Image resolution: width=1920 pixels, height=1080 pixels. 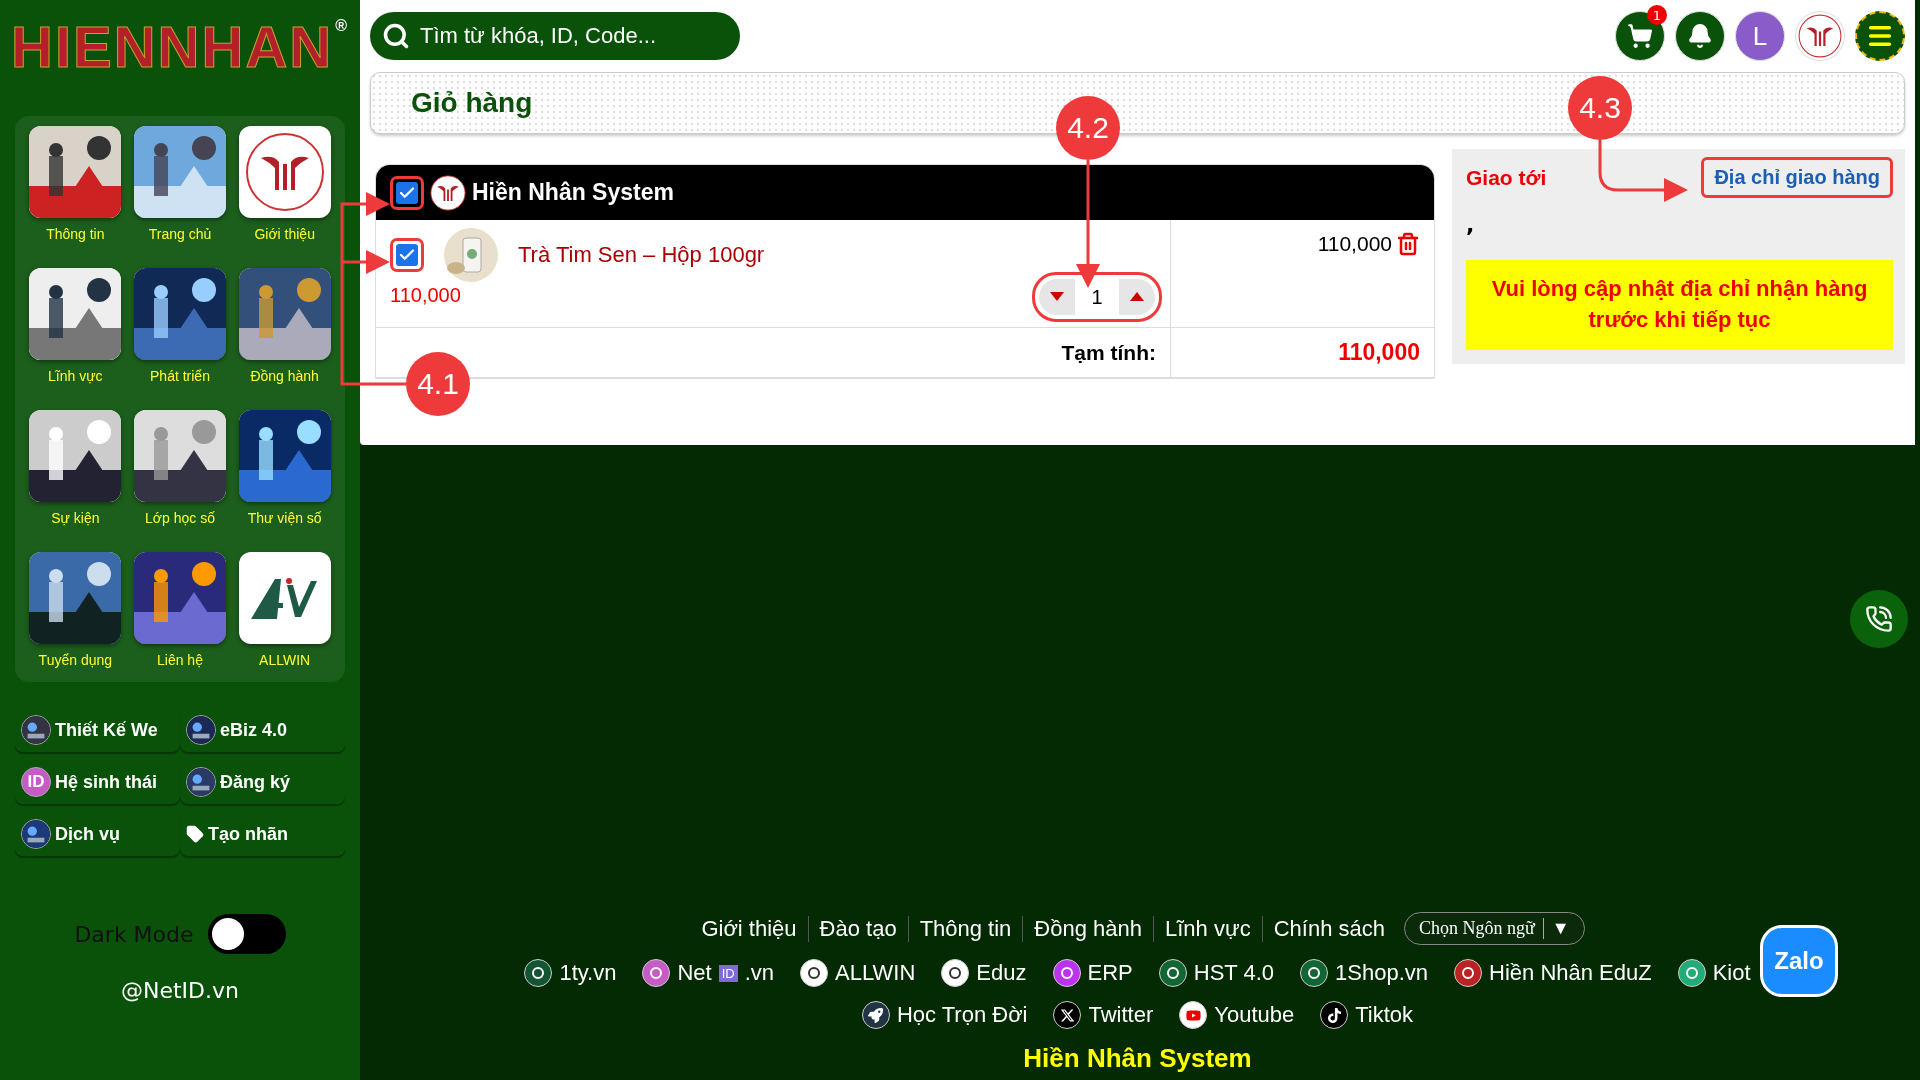 What do you see at coordinates (407, 255) in the screenshot?
I see `item-checkbox` at bounding box center [407, 255].